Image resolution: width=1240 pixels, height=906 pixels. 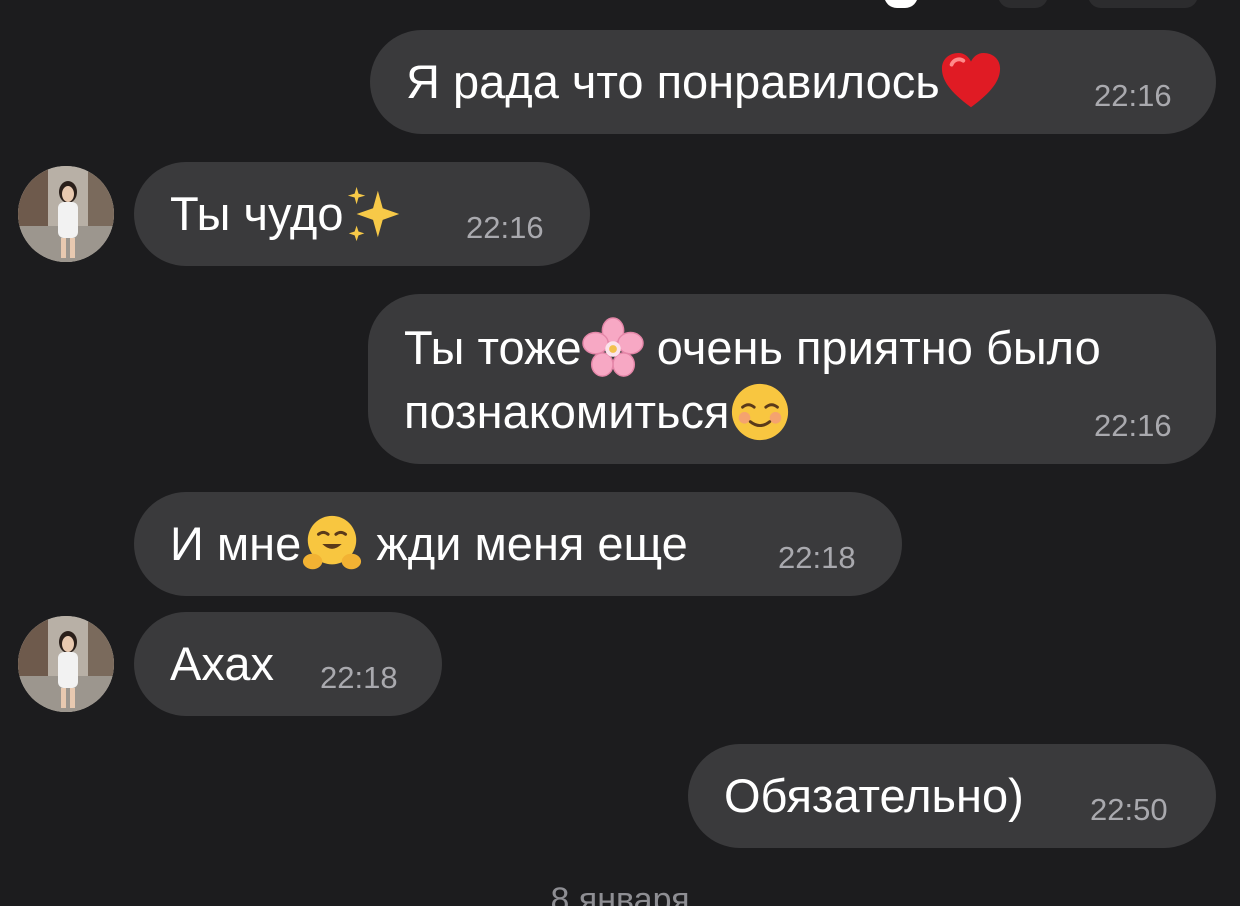 I want to click on message-timestamp: 22:50, so click(x=1129, y=809).